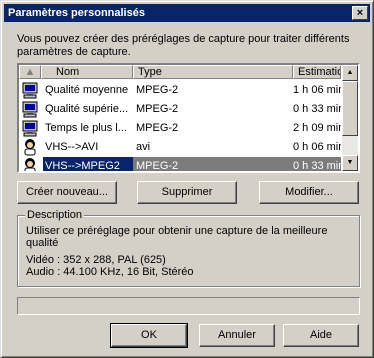 Image resolution: width=374 pixels, height=358 pixels. I want to click on item-estimation: 0 h 06 min, so click(317, 147).